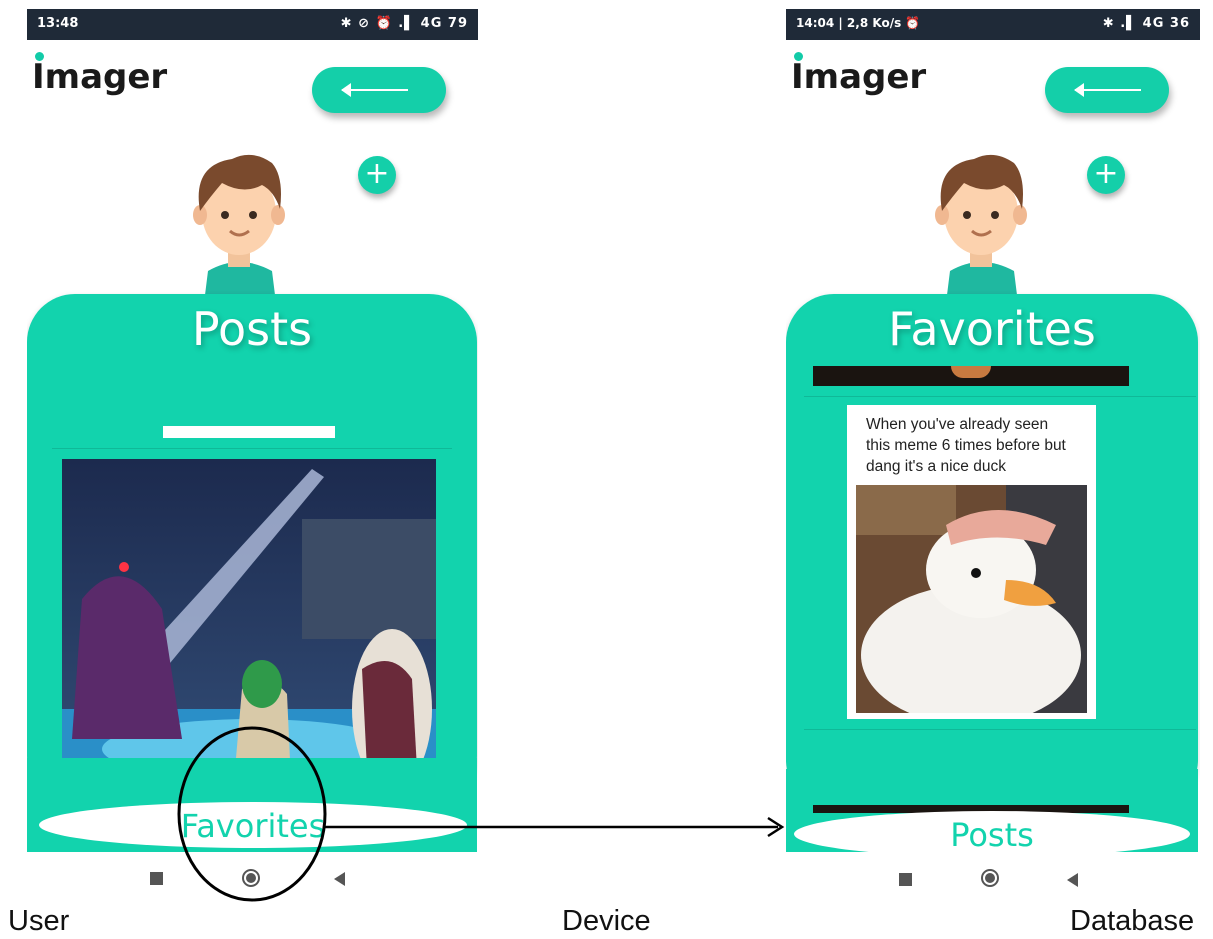 This screenshot has height=939, width=1213. What do you see at coordinates (1132, 921) in the screenshot?
I see `caption-database: Database` at bounding box center [1132, 921].